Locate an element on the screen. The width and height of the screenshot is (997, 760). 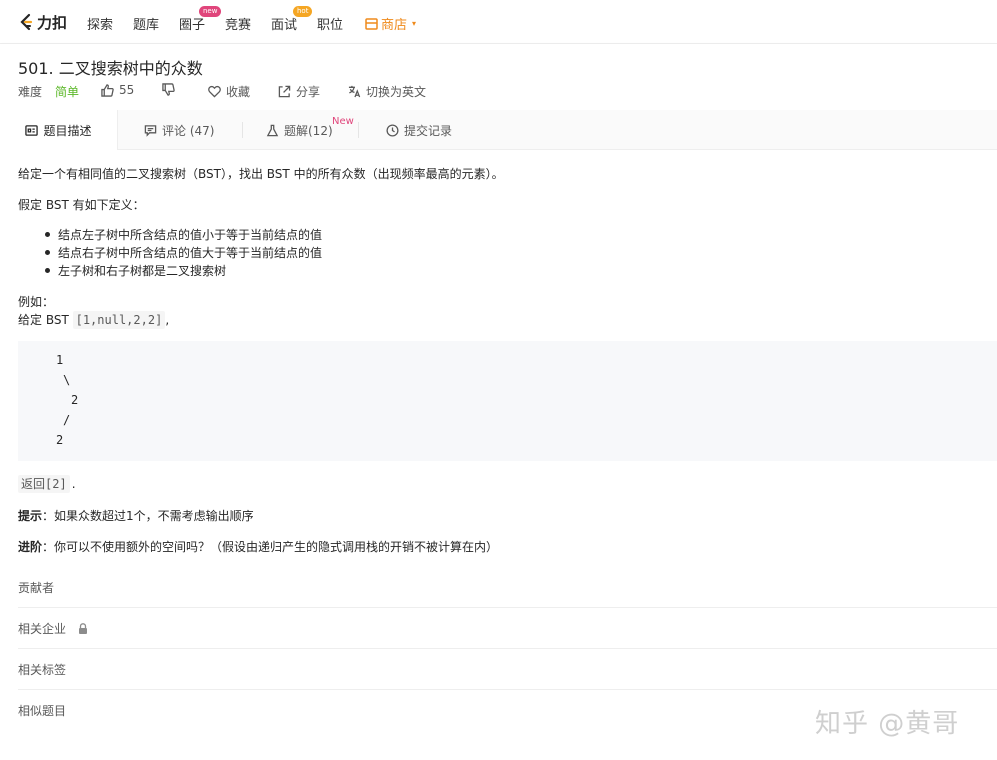
nav-item-explore: 探索 is located at coordinates (100, 23).